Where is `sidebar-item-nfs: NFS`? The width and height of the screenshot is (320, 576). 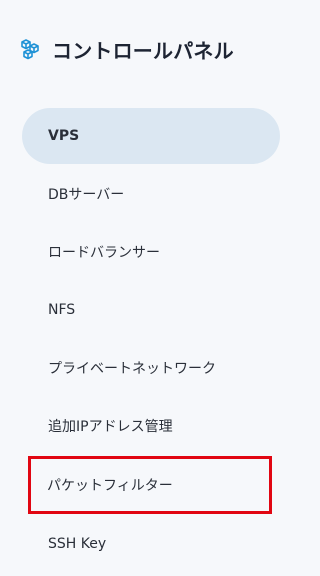
sidebar-item-nfs: NFS is located at coordinates (151, 310).